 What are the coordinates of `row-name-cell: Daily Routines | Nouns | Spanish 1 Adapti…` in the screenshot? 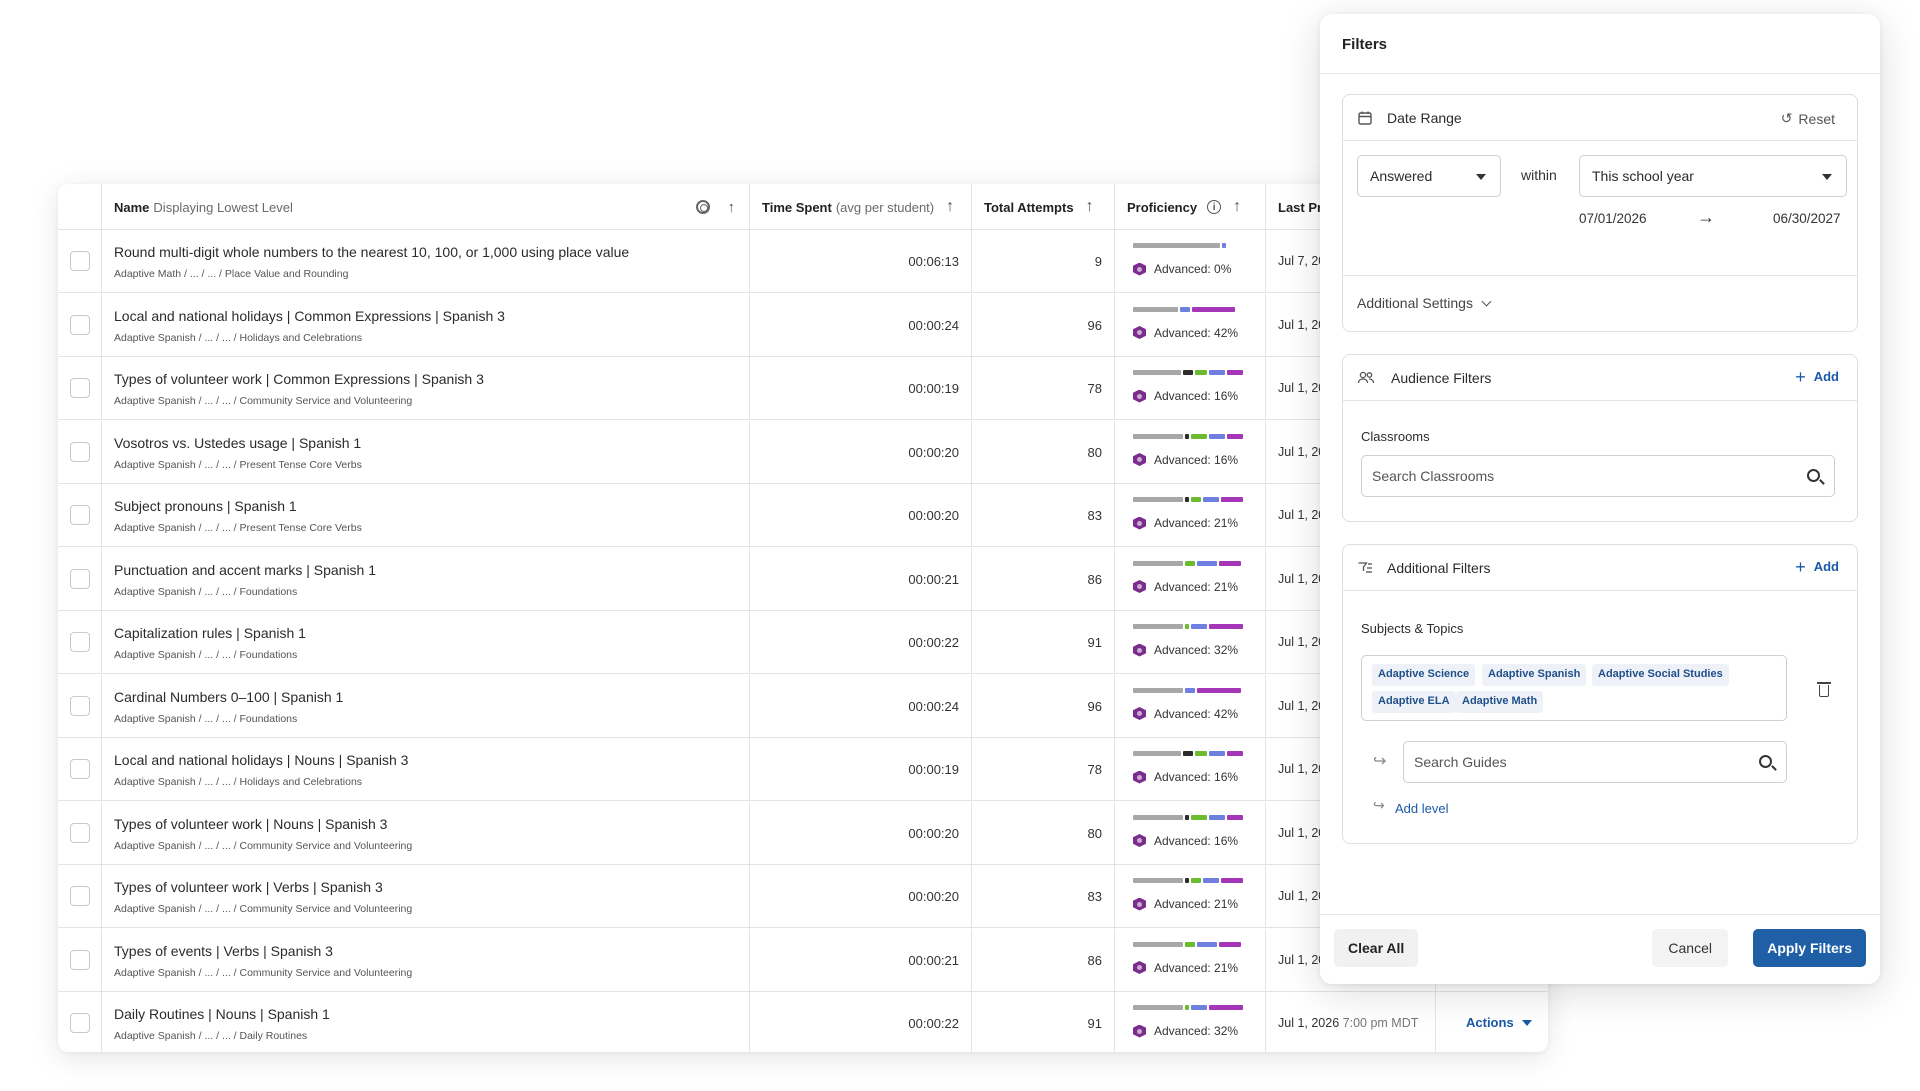 It's located at (426, 1022).